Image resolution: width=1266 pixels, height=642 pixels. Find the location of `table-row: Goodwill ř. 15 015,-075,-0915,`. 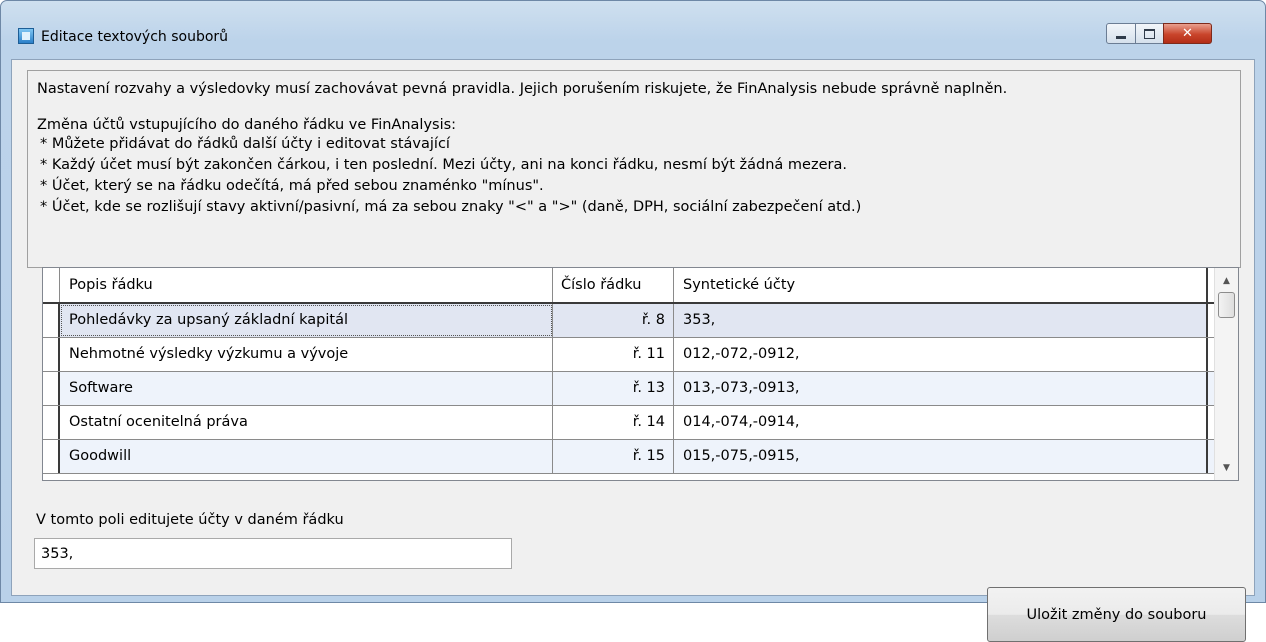

table-row: Goodwill ř. 15 015,-075,-0915, is located at coordinates (629, 457).